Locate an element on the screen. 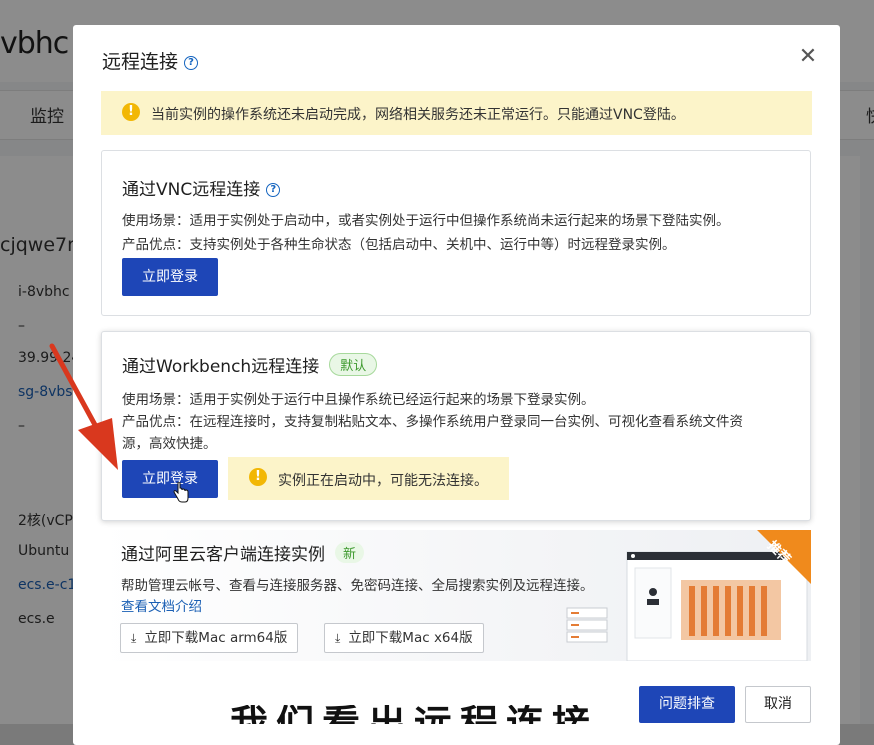 The height and width of the screenshot is (745, 874). annotation-arrow is located at coordinates (83, 406).